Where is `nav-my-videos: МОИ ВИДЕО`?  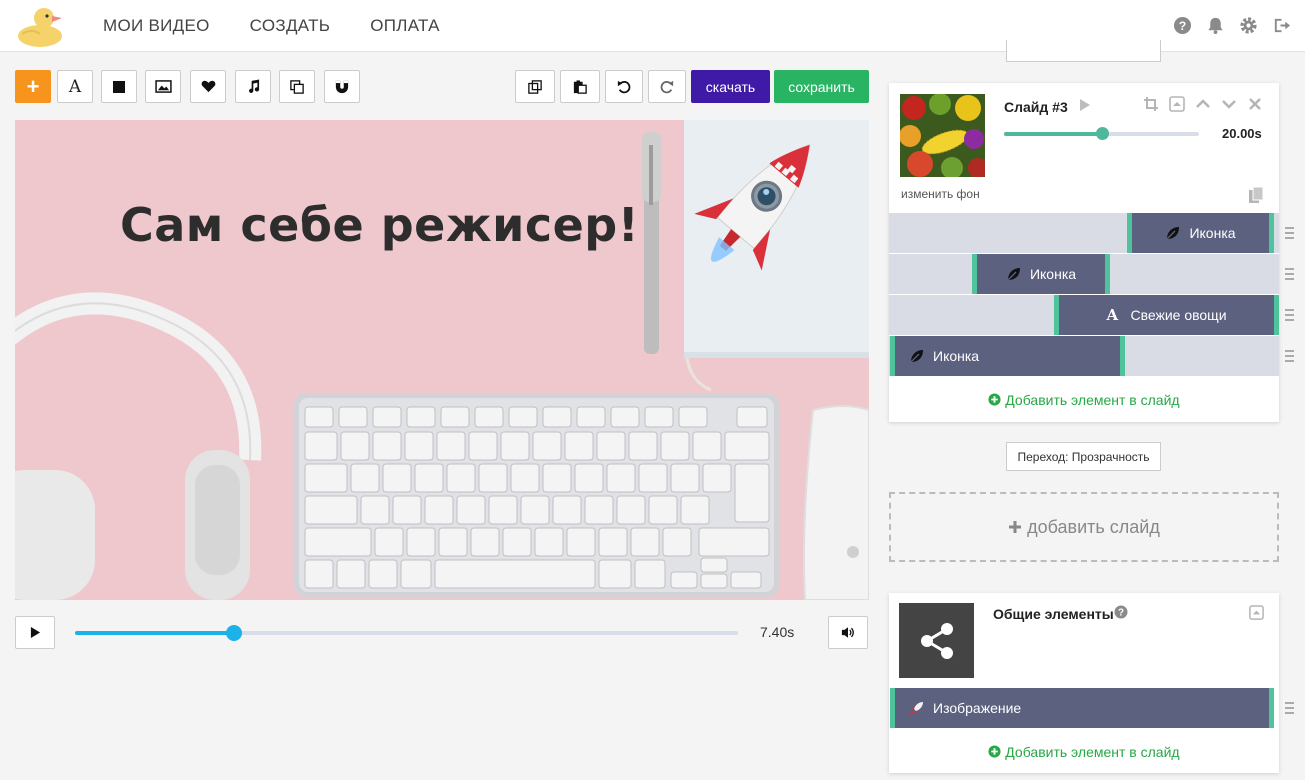 nav-my-videos: МОИ ВИДЕО is located at coordinates (156, 26).